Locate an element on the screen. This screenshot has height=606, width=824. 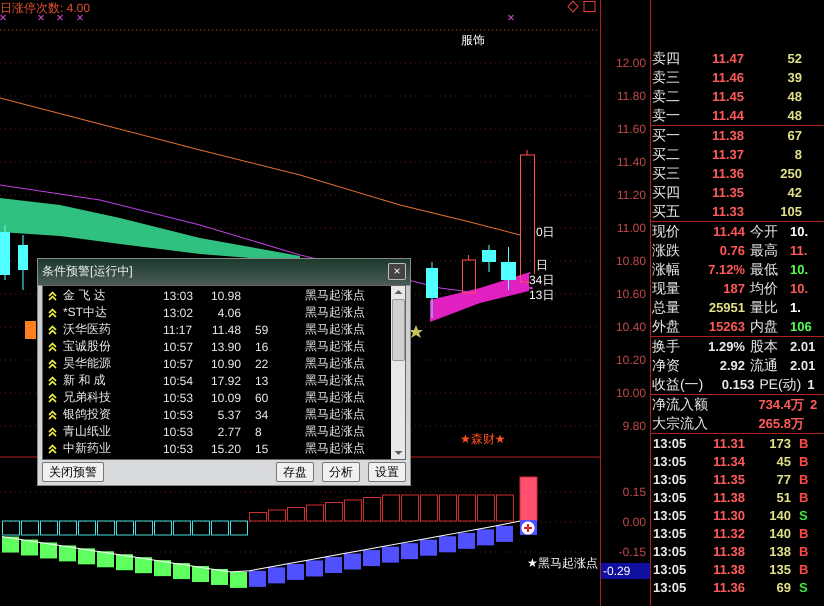
up-arrow-icon is located at coordinates (398, 292).